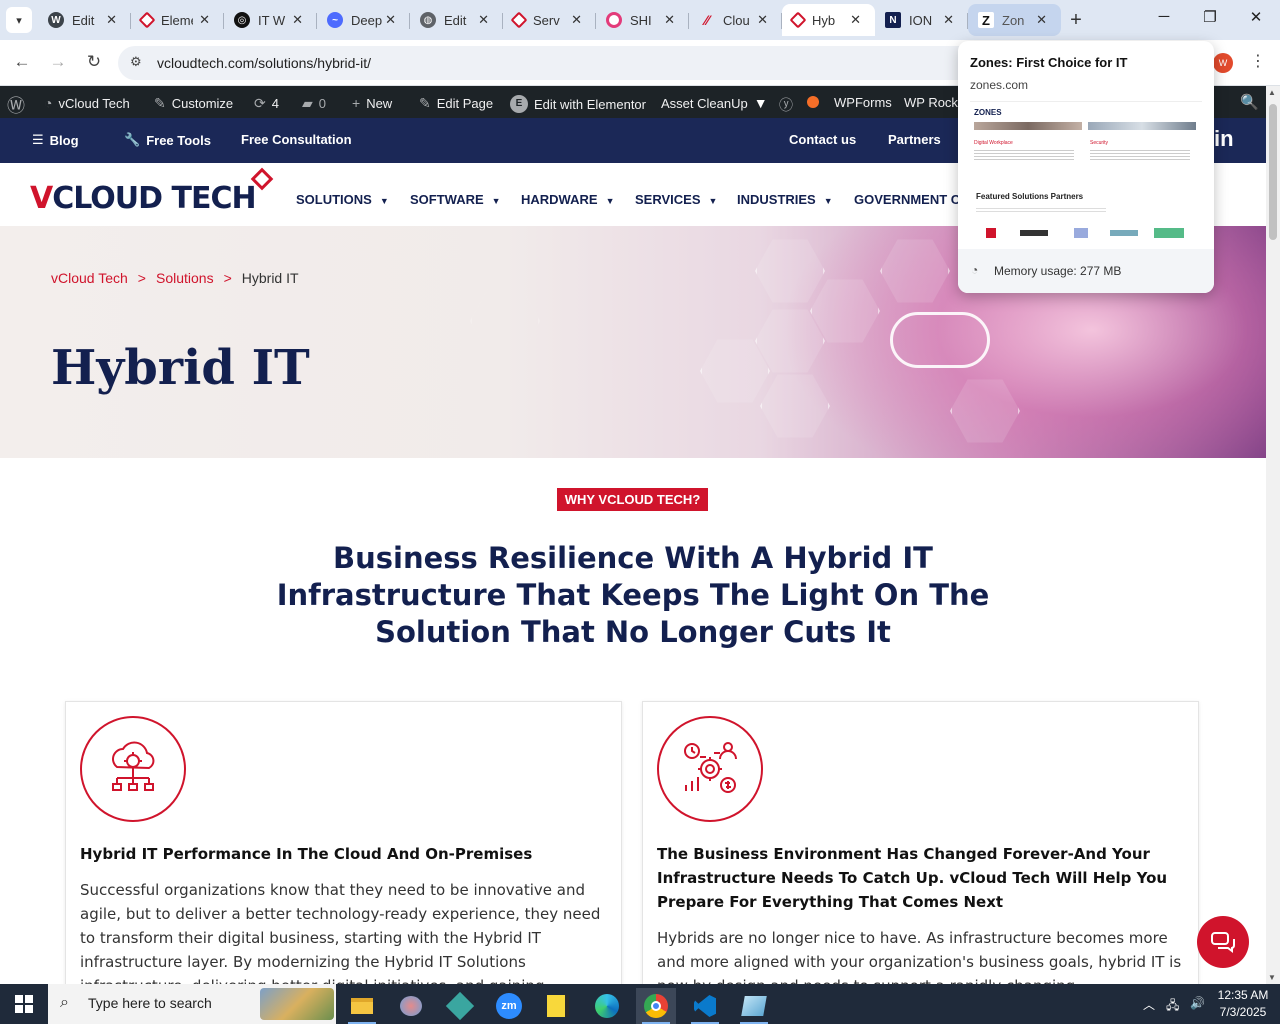 Image resolution: width=1280 pixels, height=1024 pixels. What do you see at coordinates (322, 103) in the screenshot?
I see `wp-comments-count: 0` at bounding box center [322, 103].